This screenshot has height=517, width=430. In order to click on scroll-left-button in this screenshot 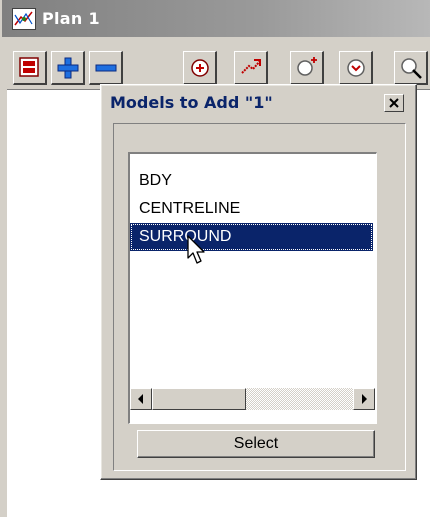, I will do `click(141, 399)`.